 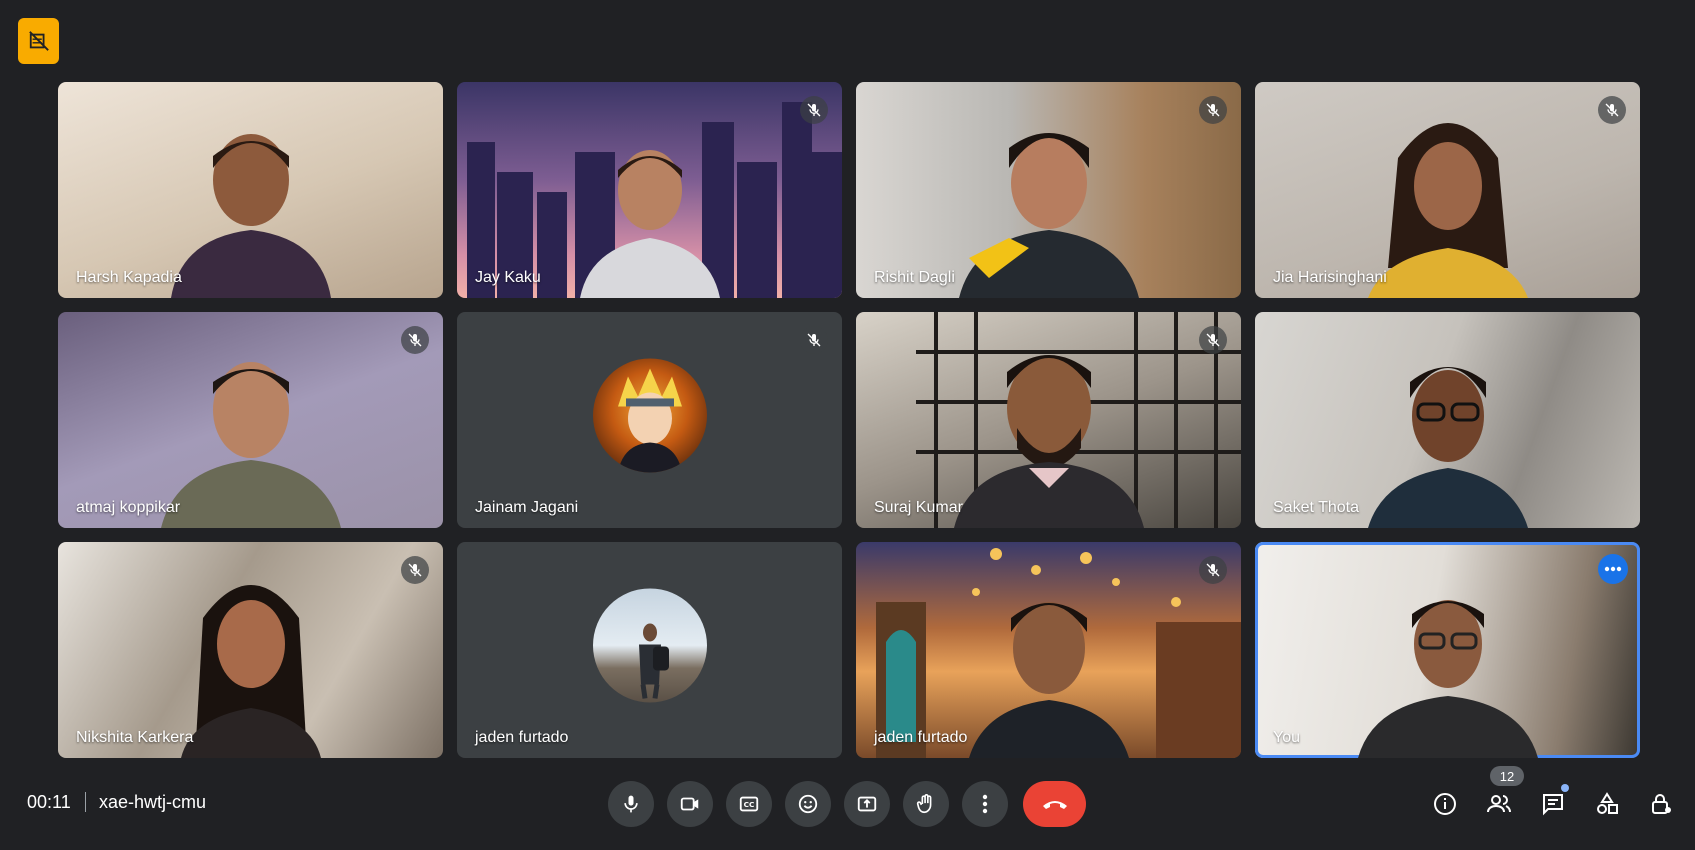 I want to click on participant-name: Suraj Kumar, so click(x=918, y=507).